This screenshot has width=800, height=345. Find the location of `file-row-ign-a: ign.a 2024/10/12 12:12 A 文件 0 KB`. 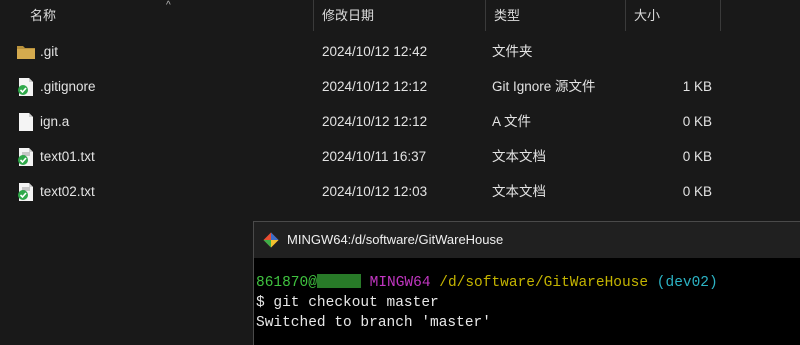

file-row-ign-a: ign.a 2024/10/12 12:12 A 文件 0 KB is located at coordinates (400, 121).